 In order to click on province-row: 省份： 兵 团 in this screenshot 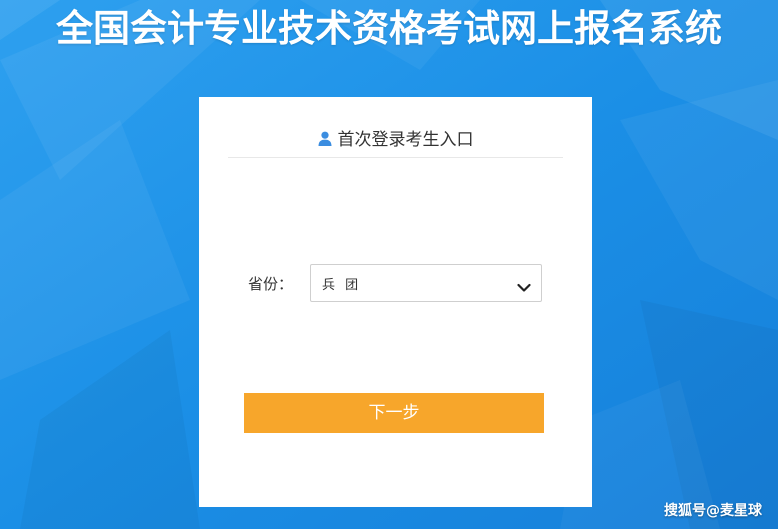, I will do `click(398, 283)`.